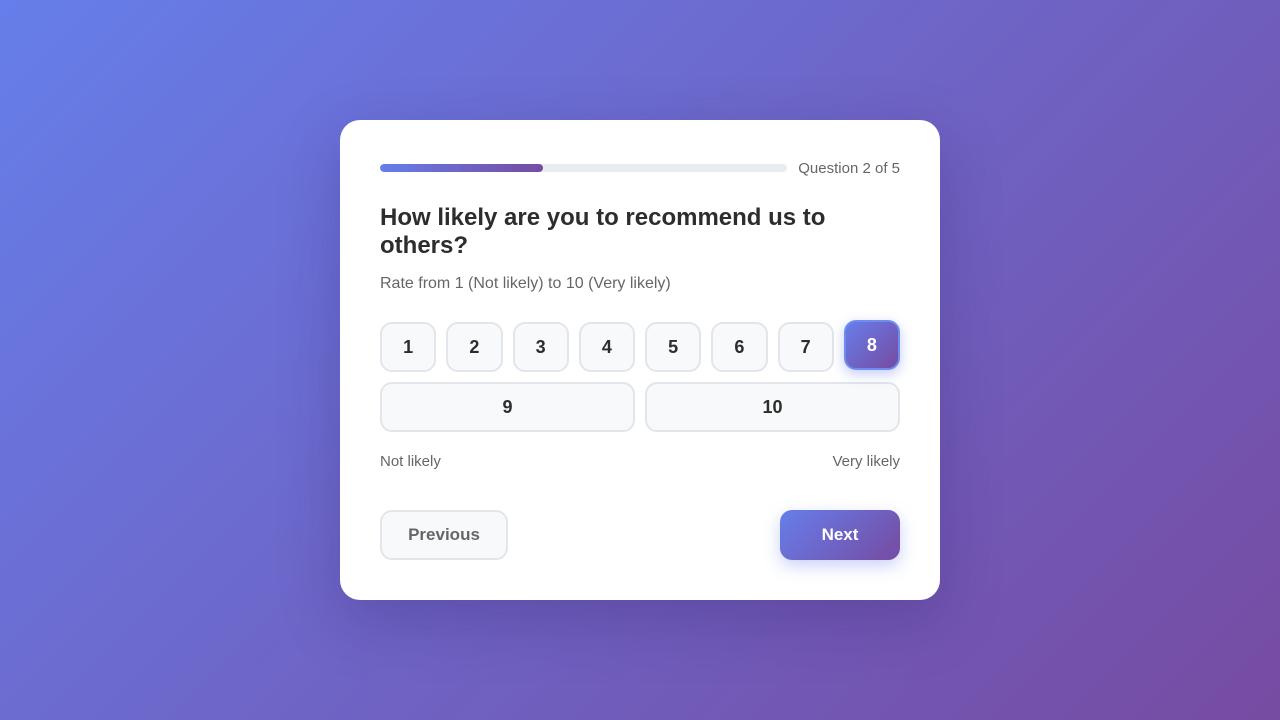  Describe the element at coordinates (410, 461) in the screenshot. I see `scale-low-label: Not likely` at that location.